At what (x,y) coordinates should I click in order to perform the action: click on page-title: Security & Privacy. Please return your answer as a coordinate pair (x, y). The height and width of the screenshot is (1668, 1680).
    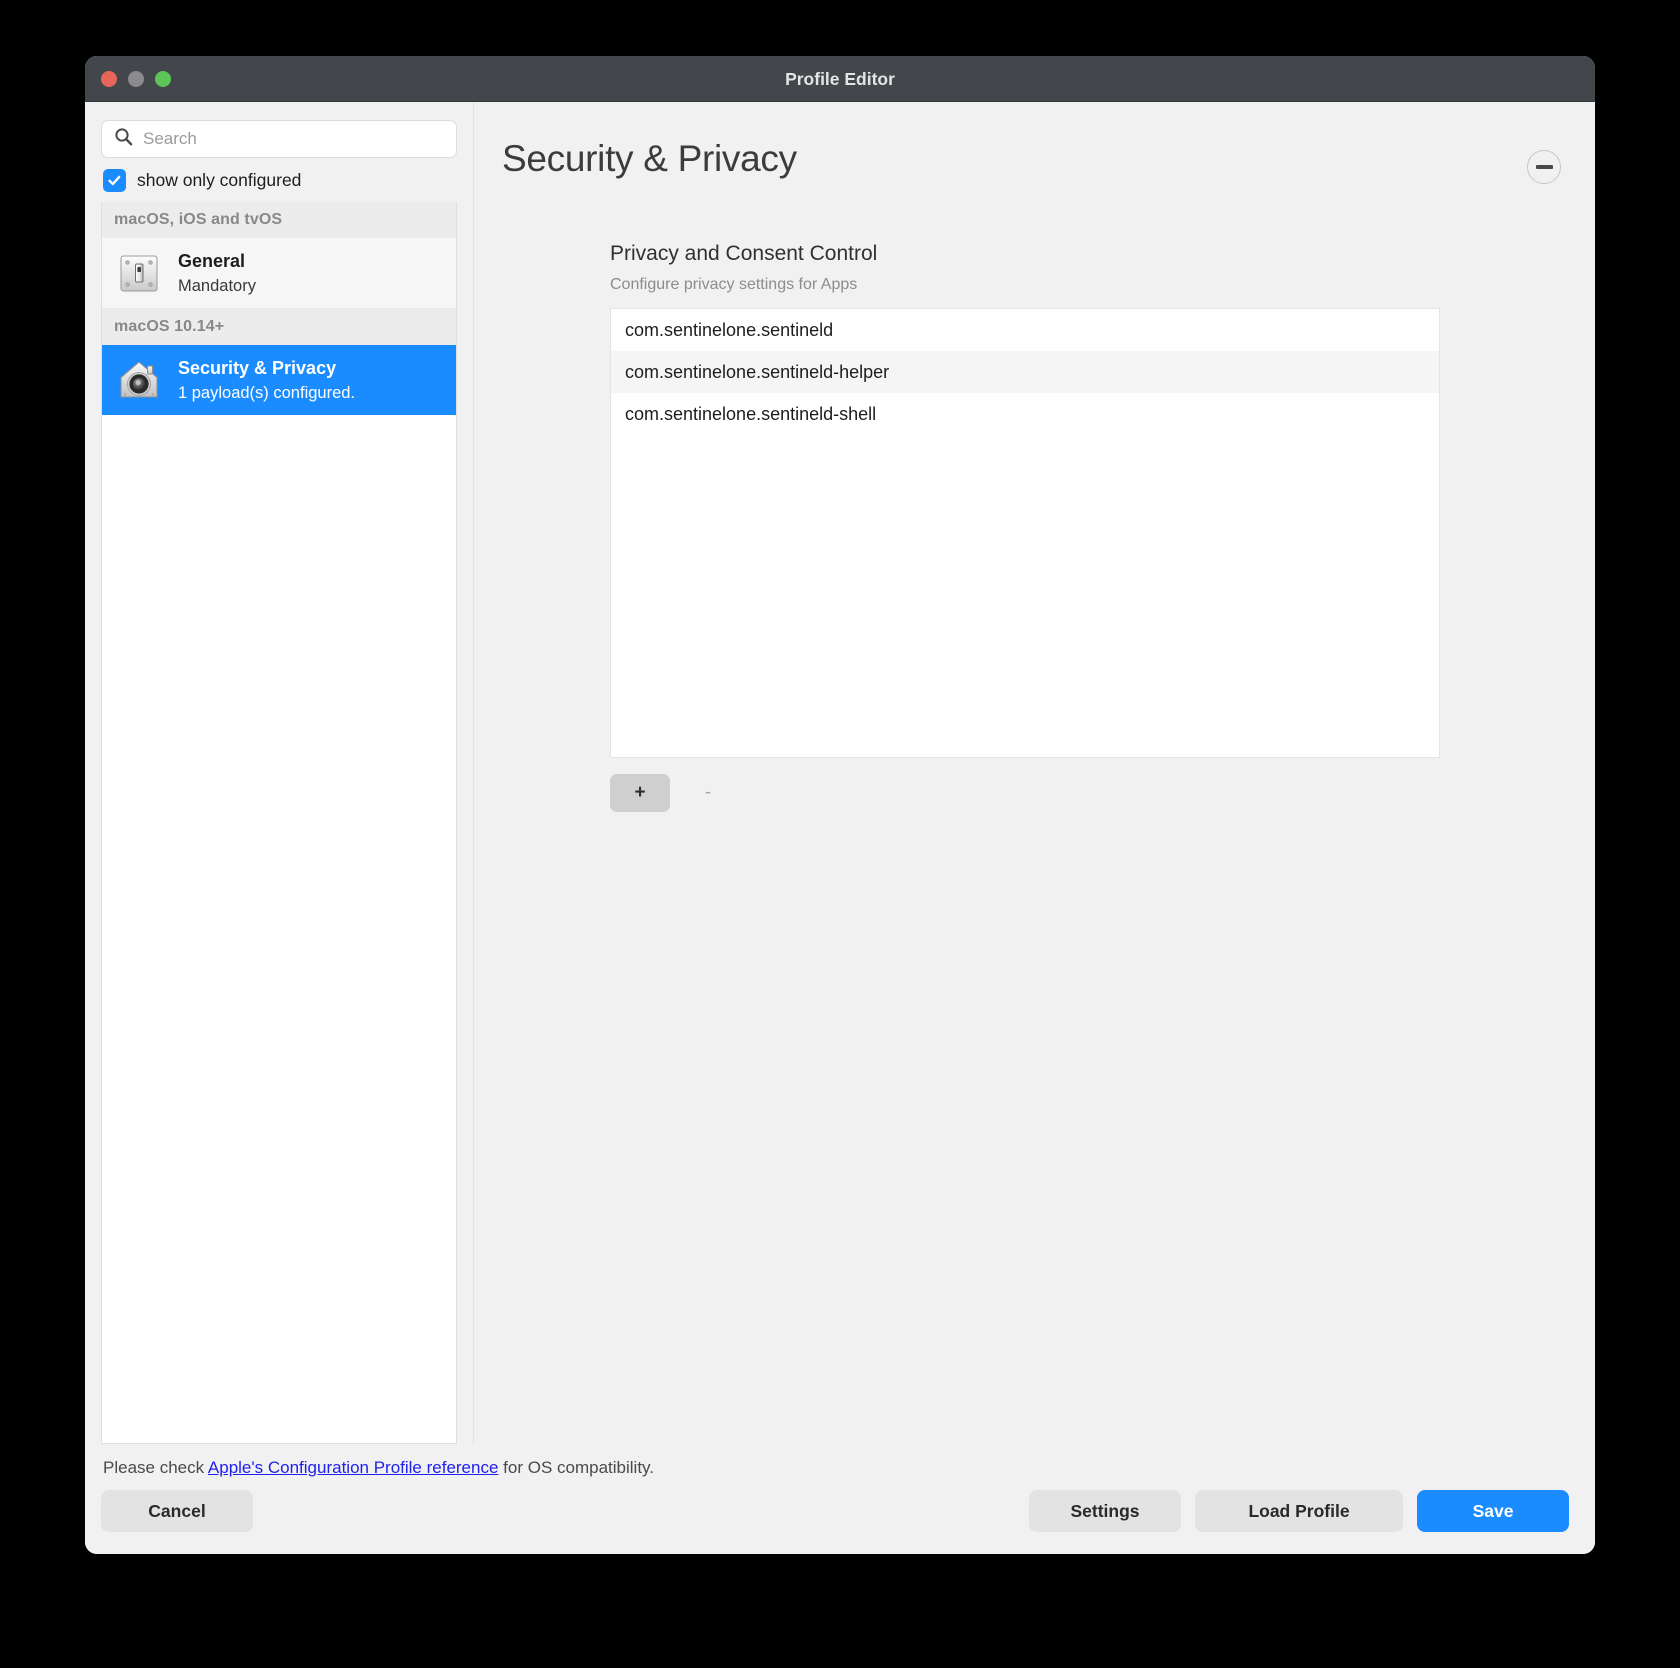
    Looking at the image, I should click on (649, 158).